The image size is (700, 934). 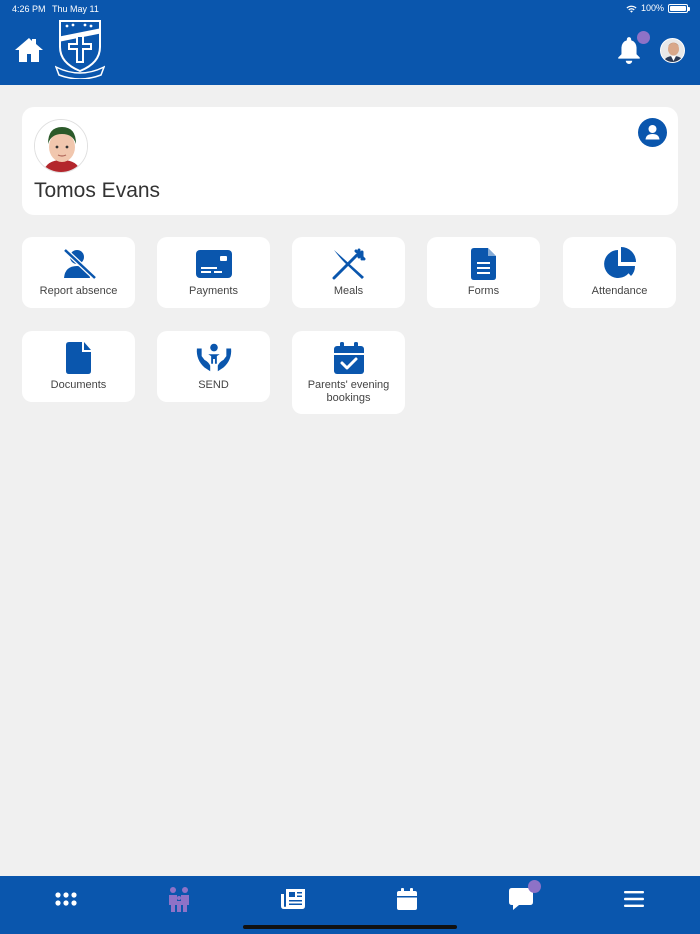 What do you see at coordinates (631, 9) in the screenshot?
I see `wifi-icon` at bounding box center [631, 9].